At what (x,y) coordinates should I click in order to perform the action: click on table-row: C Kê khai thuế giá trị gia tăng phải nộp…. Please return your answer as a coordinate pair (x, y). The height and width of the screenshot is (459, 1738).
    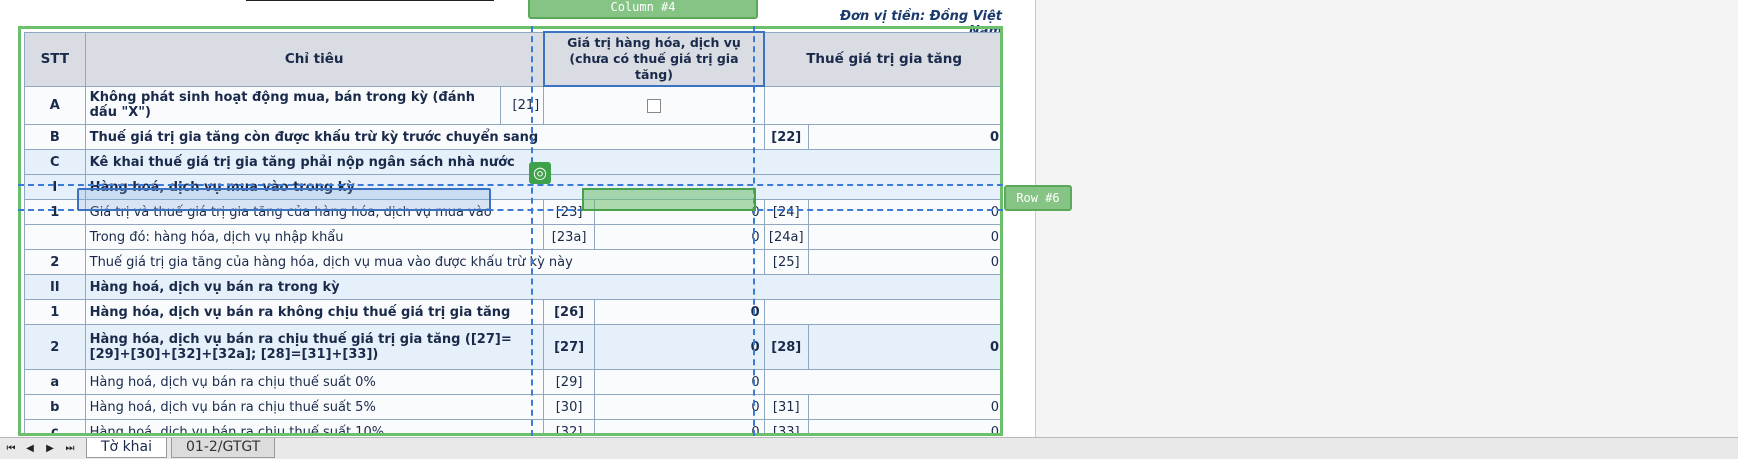
    Looking at the image, I should click on (512, 162).